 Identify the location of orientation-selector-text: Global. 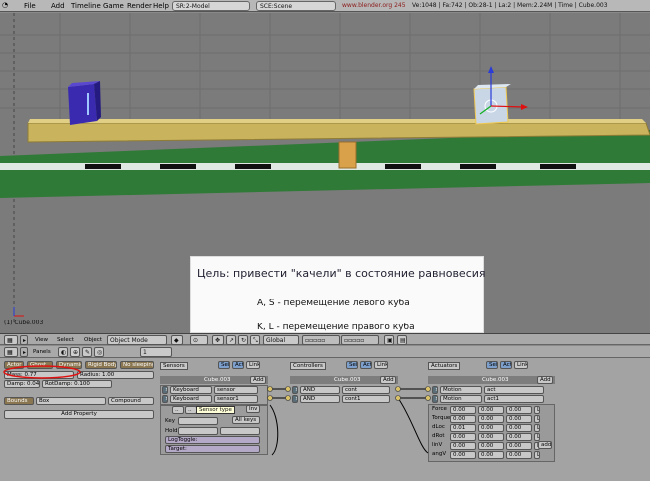
(276, 340).